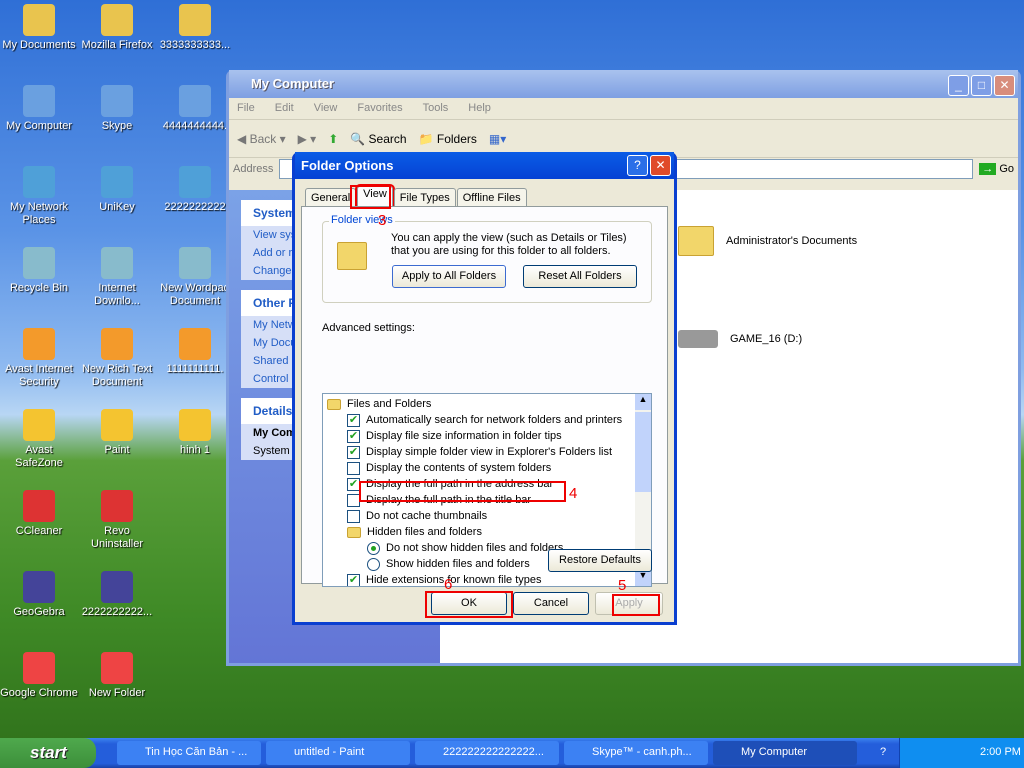 This screenshot has height=768, width=1024. I want to click on views-button: ▦▾, so click(497, 139).